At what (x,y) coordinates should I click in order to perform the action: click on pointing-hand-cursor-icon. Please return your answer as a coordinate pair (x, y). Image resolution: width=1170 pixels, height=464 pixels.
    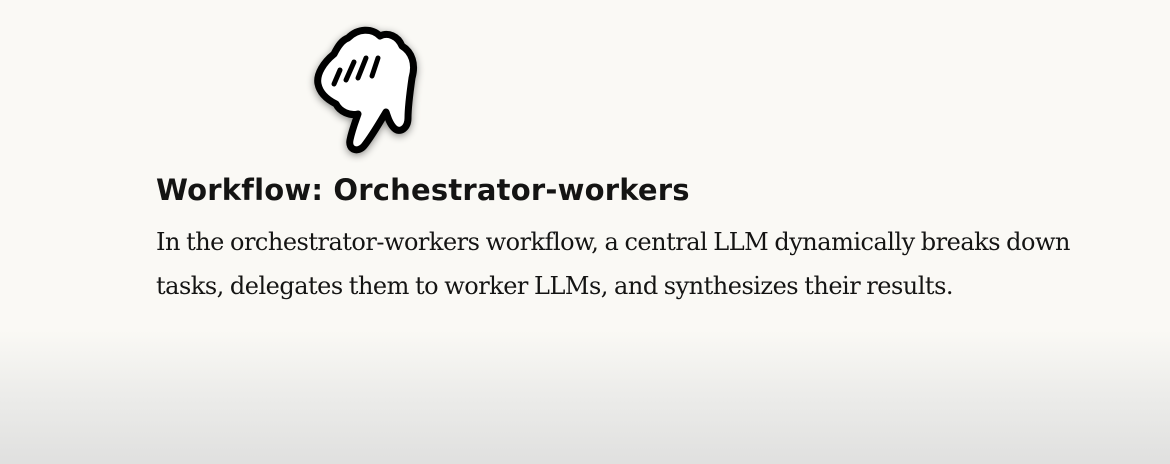
    Looking at the image, I should click on (366, 90).